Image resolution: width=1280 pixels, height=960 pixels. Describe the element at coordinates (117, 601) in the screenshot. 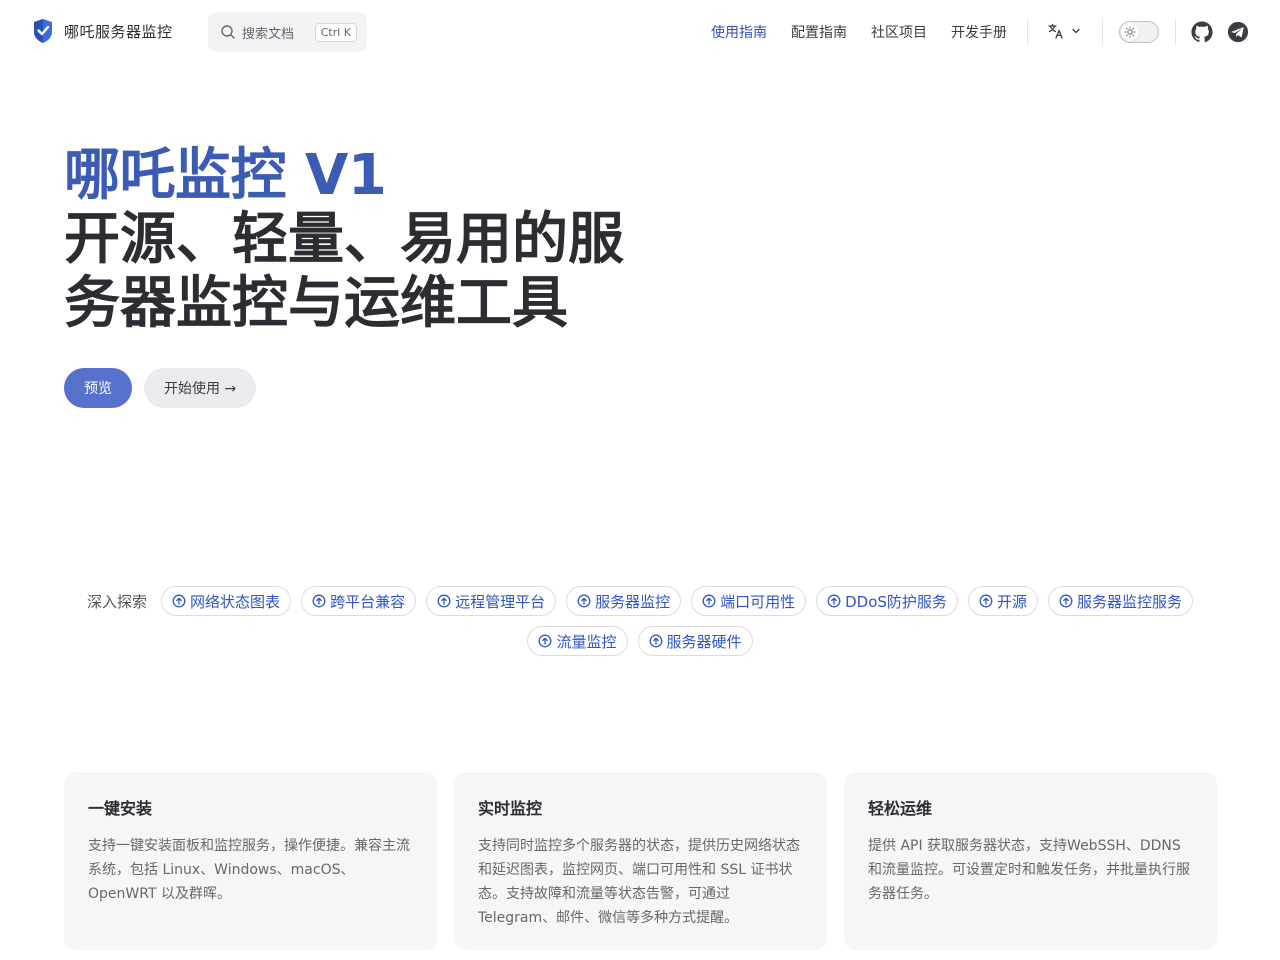

I see `explore-label: 深入探索` at that location.